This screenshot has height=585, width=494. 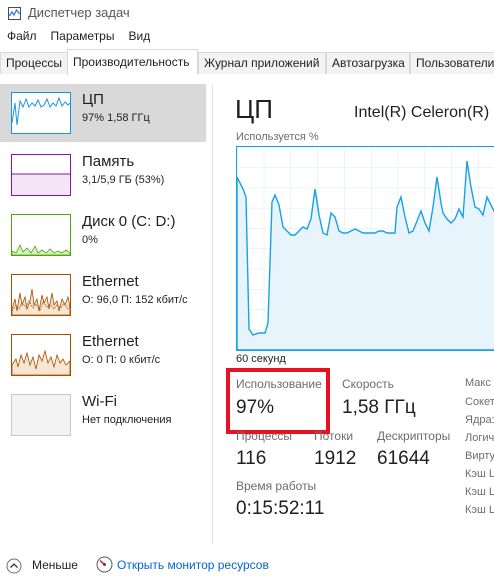 I want to click on usage-label: Использование, so click(x=279, y=384).